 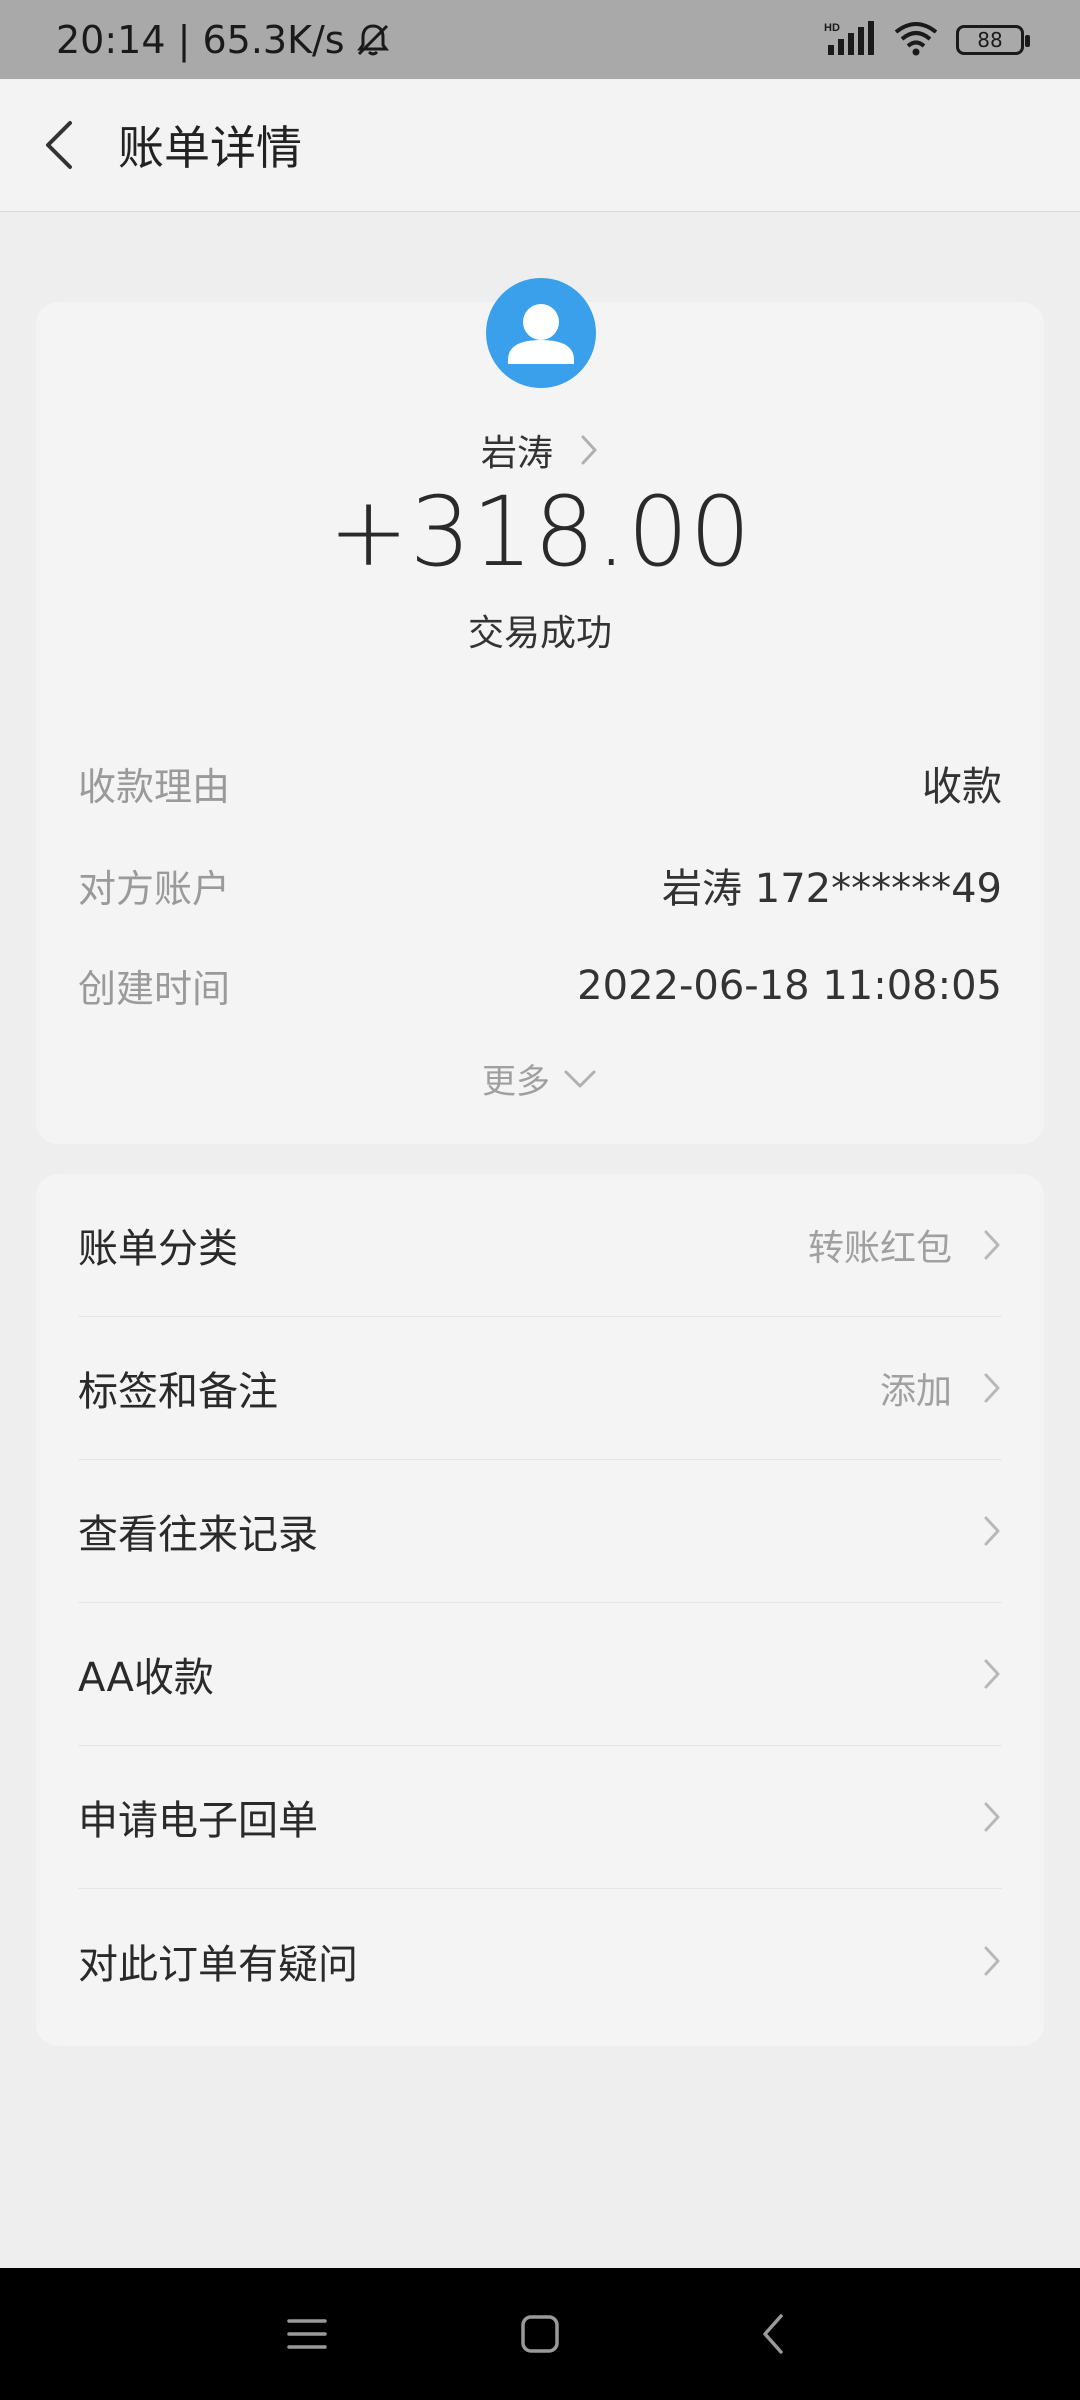 What do you see at coordinates (879, 1248) in the screenshot?
I see `list-item-value: 转账红包` at bounding box center [879, 1248].